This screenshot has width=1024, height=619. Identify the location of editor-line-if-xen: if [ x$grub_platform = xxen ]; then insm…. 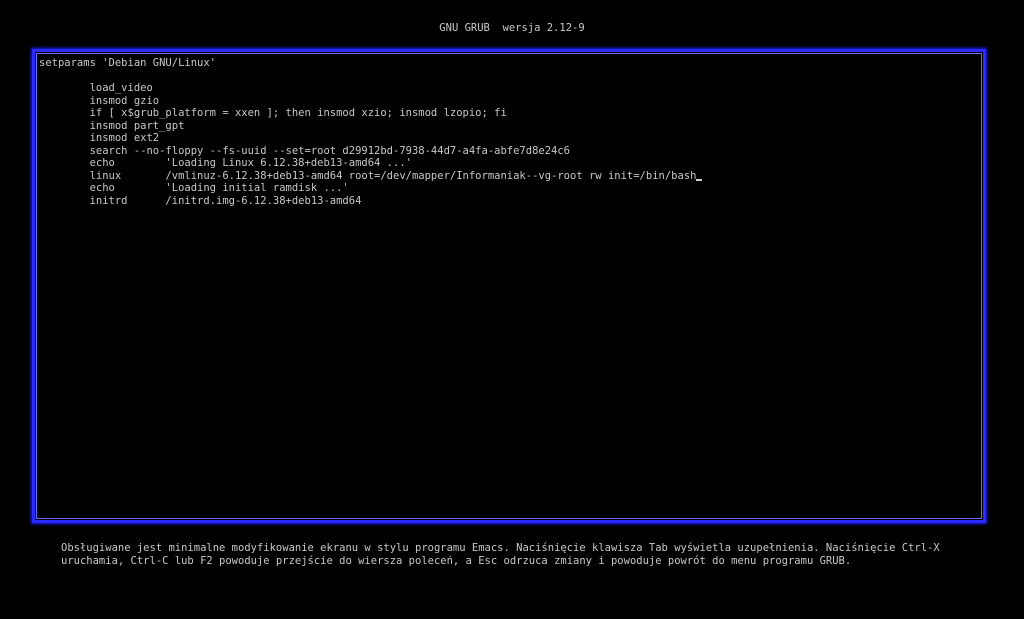
(509, 113).